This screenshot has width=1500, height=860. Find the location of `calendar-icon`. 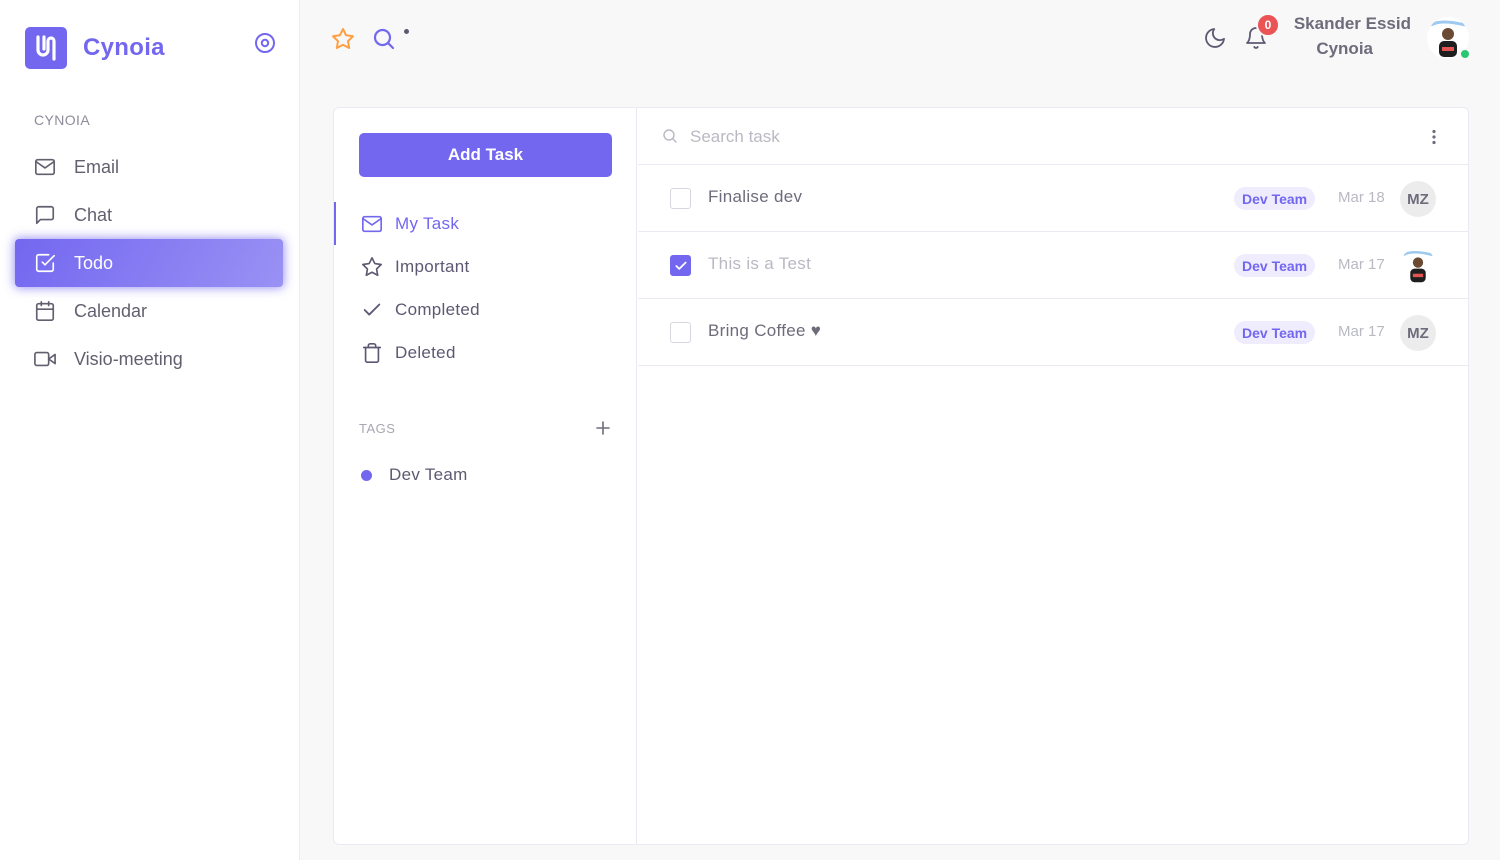

calendar-icon is located at coordinates (45, 311).